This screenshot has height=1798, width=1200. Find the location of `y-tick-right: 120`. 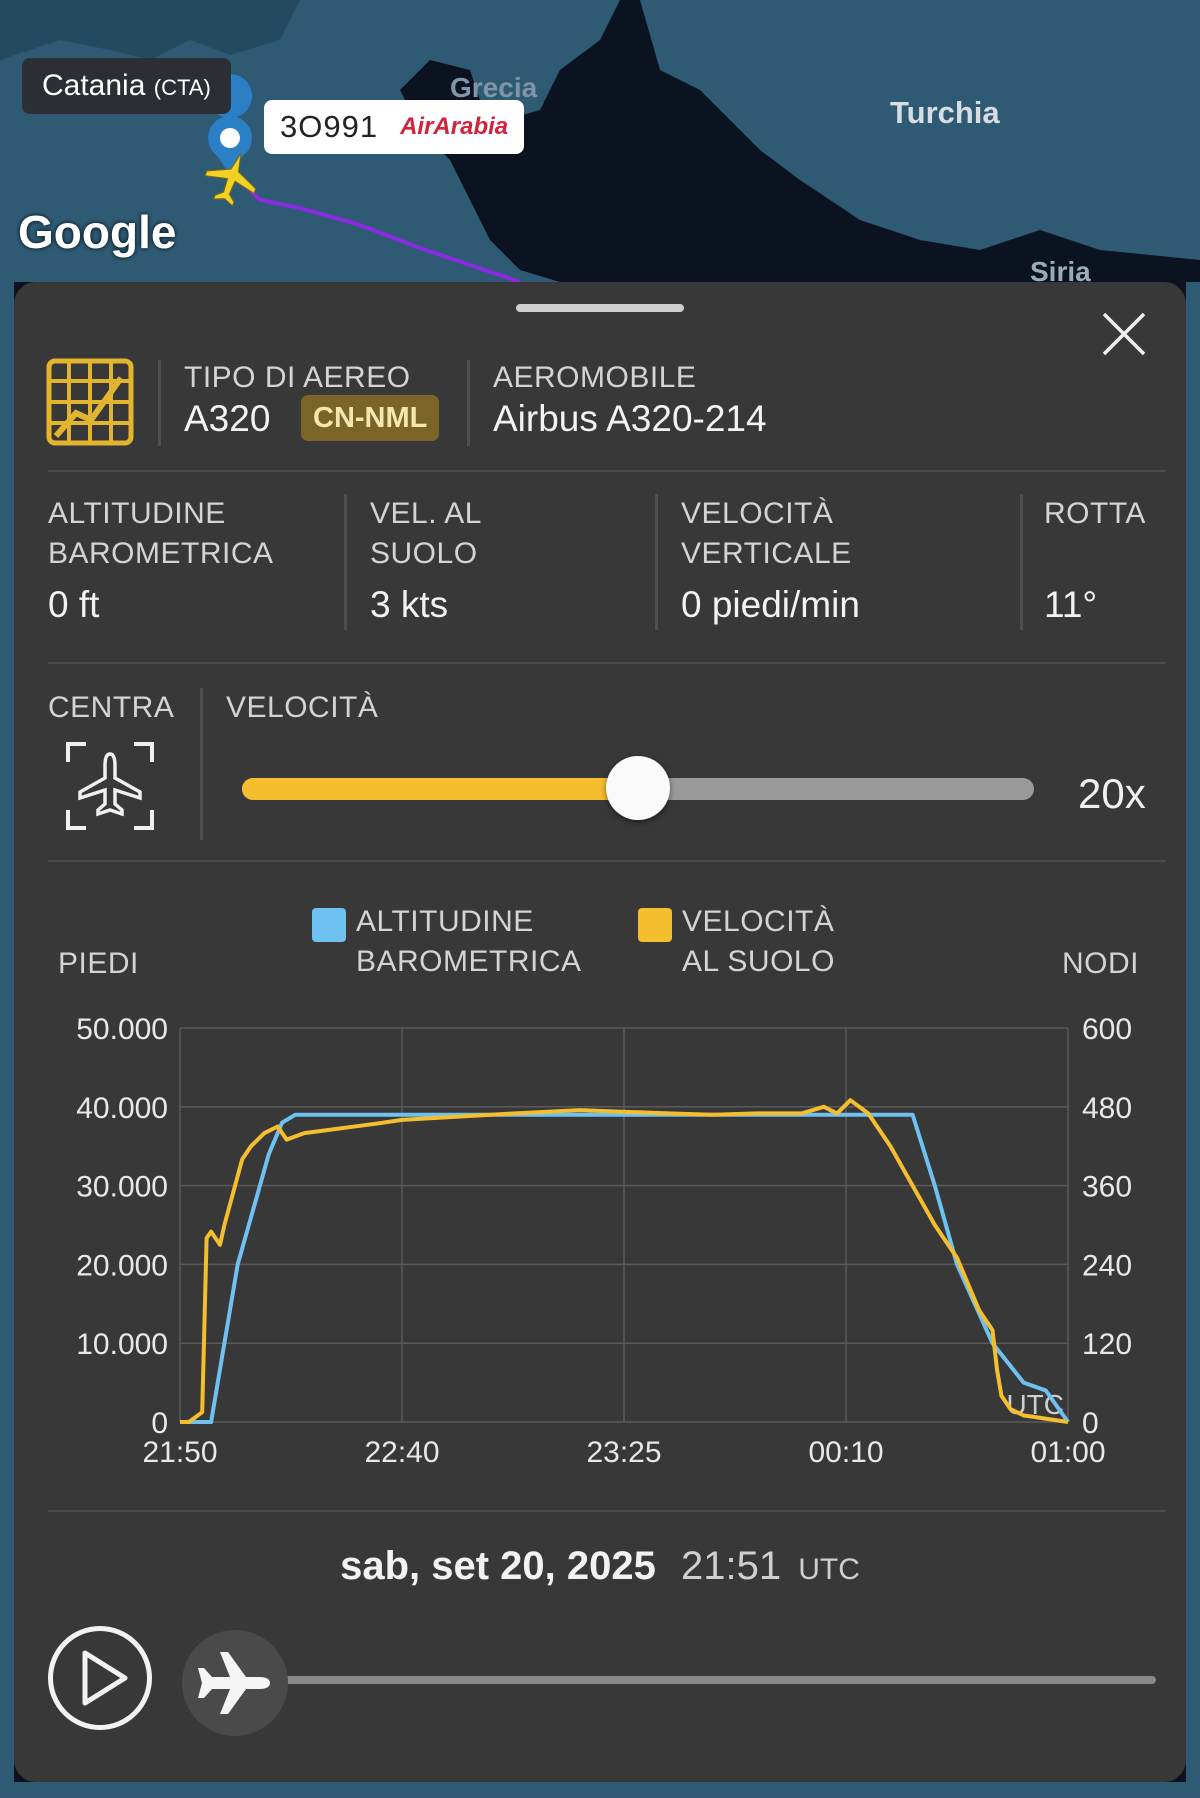

y-tick-right: 120 is located at coordinates (1107, 1344).